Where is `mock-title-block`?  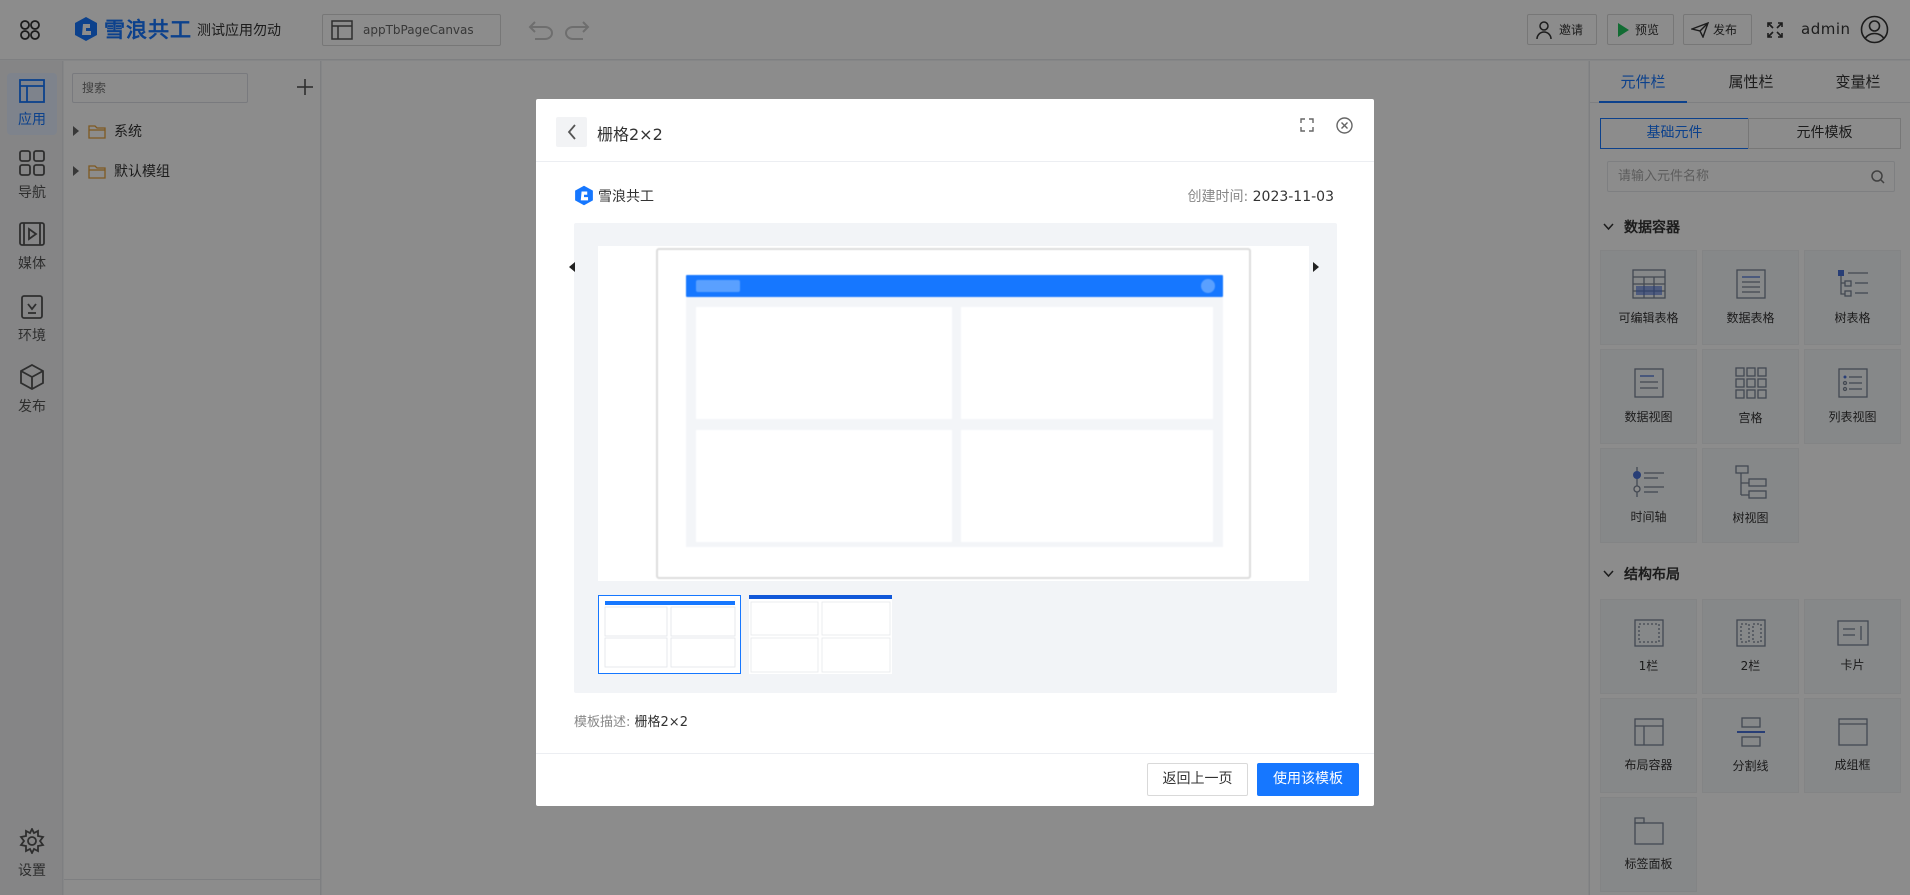
mock-title-block is located at coordinates (718, 286).